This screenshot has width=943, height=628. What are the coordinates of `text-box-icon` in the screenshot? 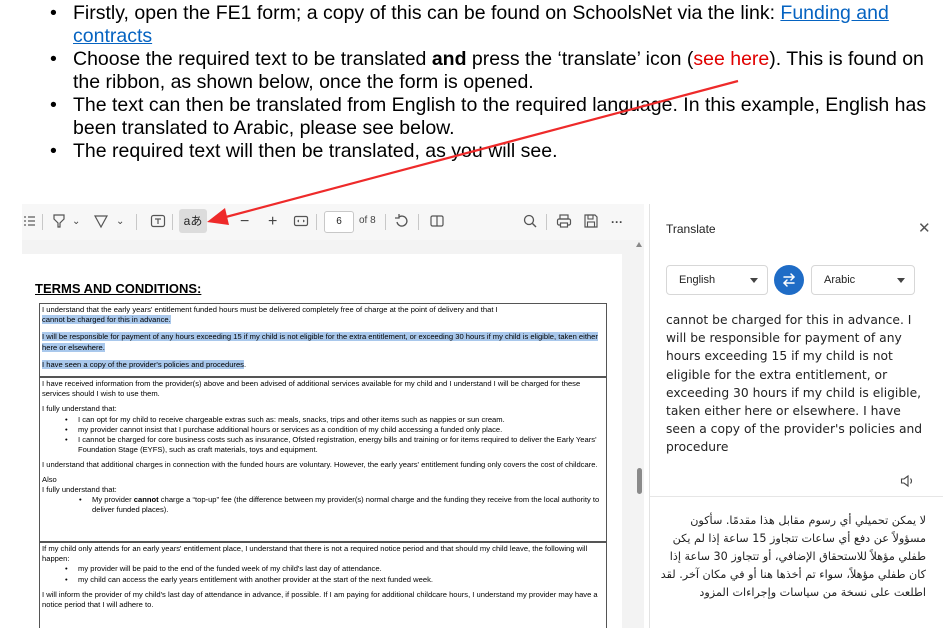 It's located at (158, 222).